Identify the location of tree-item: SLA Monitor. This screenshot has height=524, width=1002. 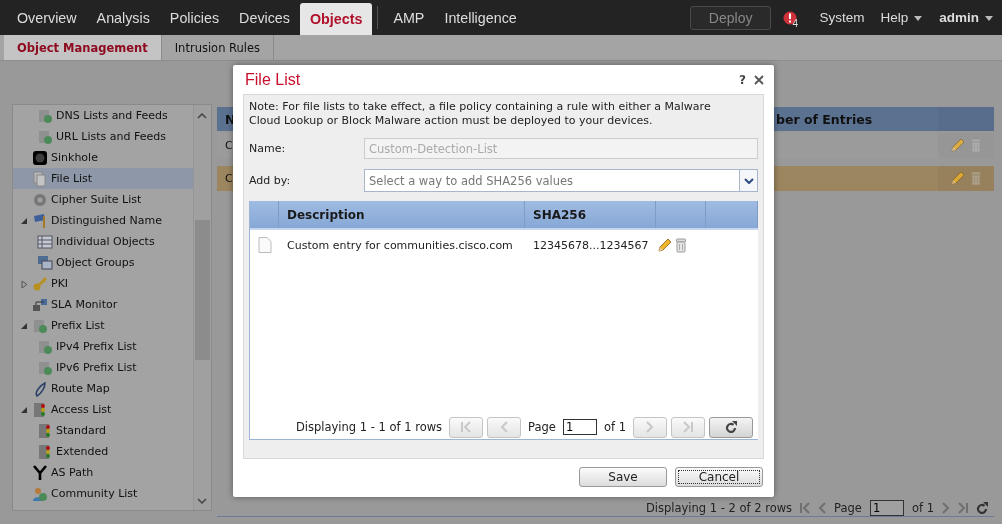
(103, 304).